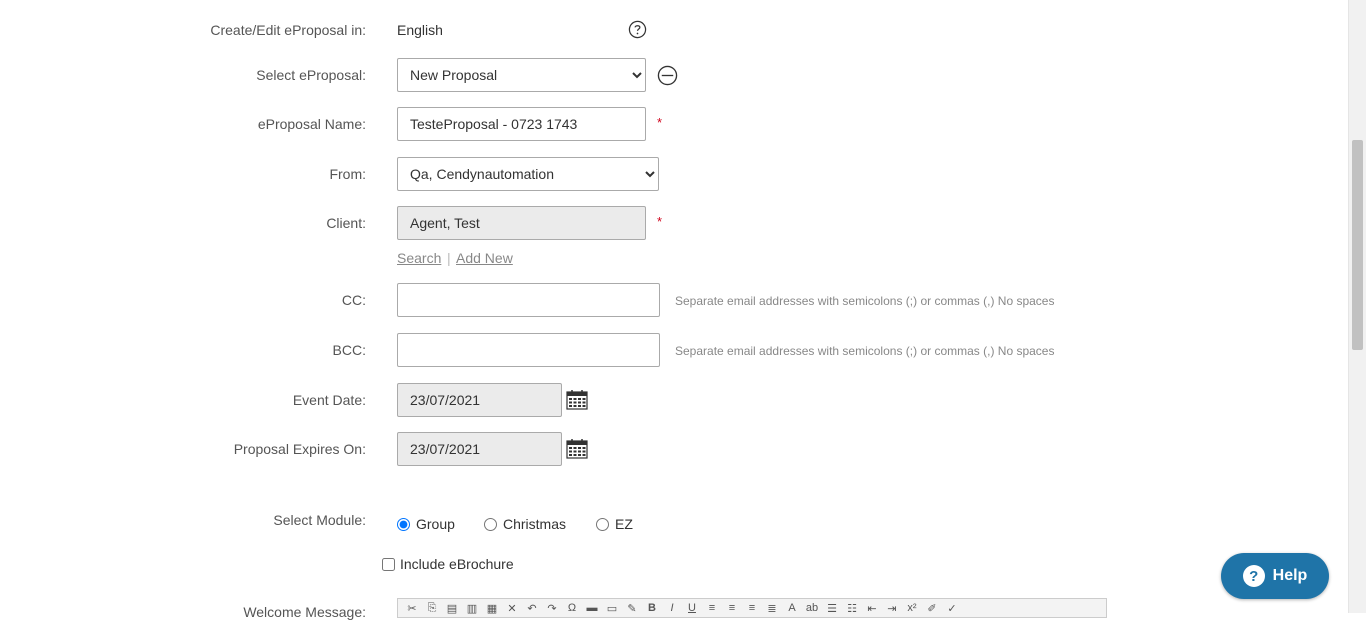  I want to click on language-value: English, so click(420, 30).